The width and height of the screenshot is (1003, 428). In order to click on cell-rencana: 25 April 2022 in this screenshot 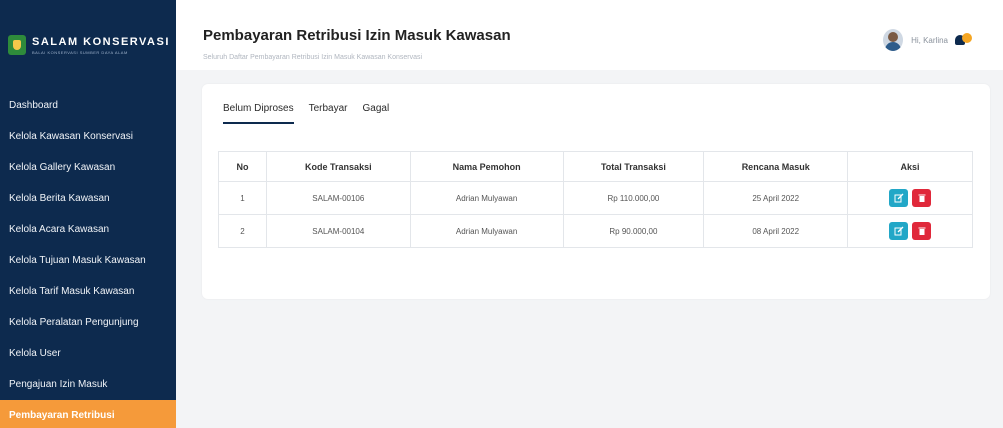, I will do `click(776, 198)`.